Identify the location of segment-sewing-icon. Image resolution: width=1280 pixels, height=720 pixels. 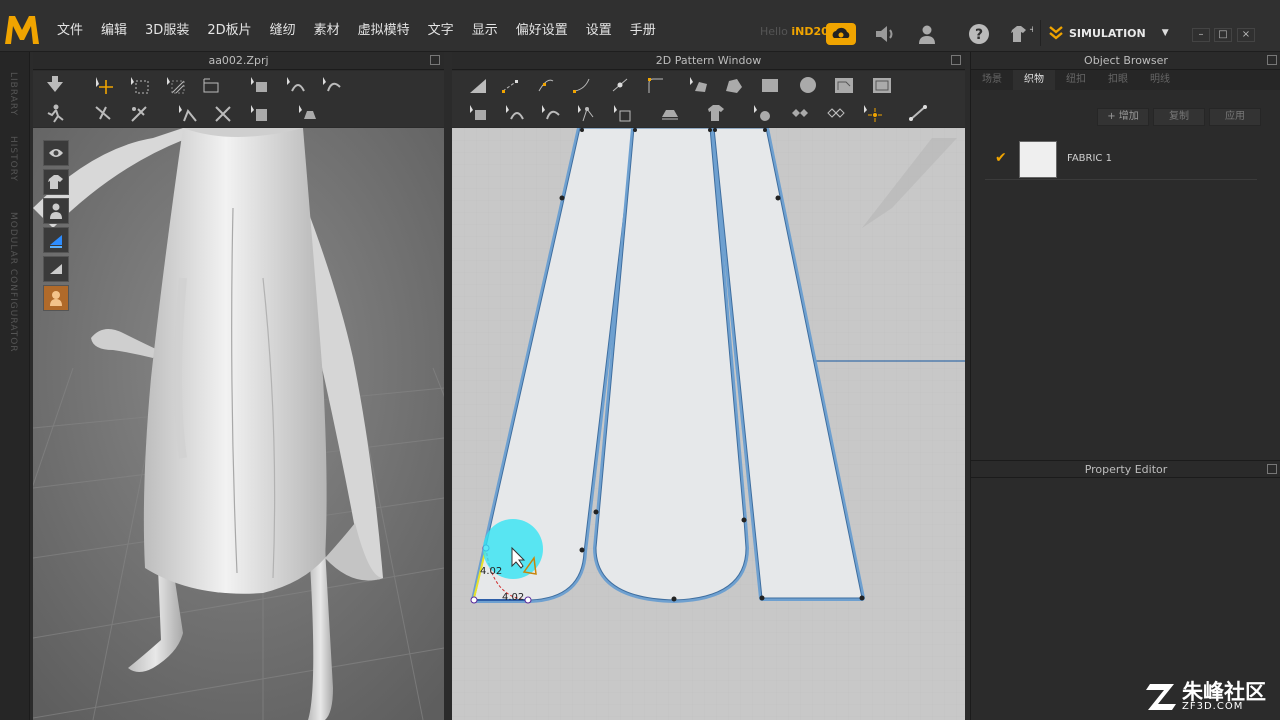
(550, 113).